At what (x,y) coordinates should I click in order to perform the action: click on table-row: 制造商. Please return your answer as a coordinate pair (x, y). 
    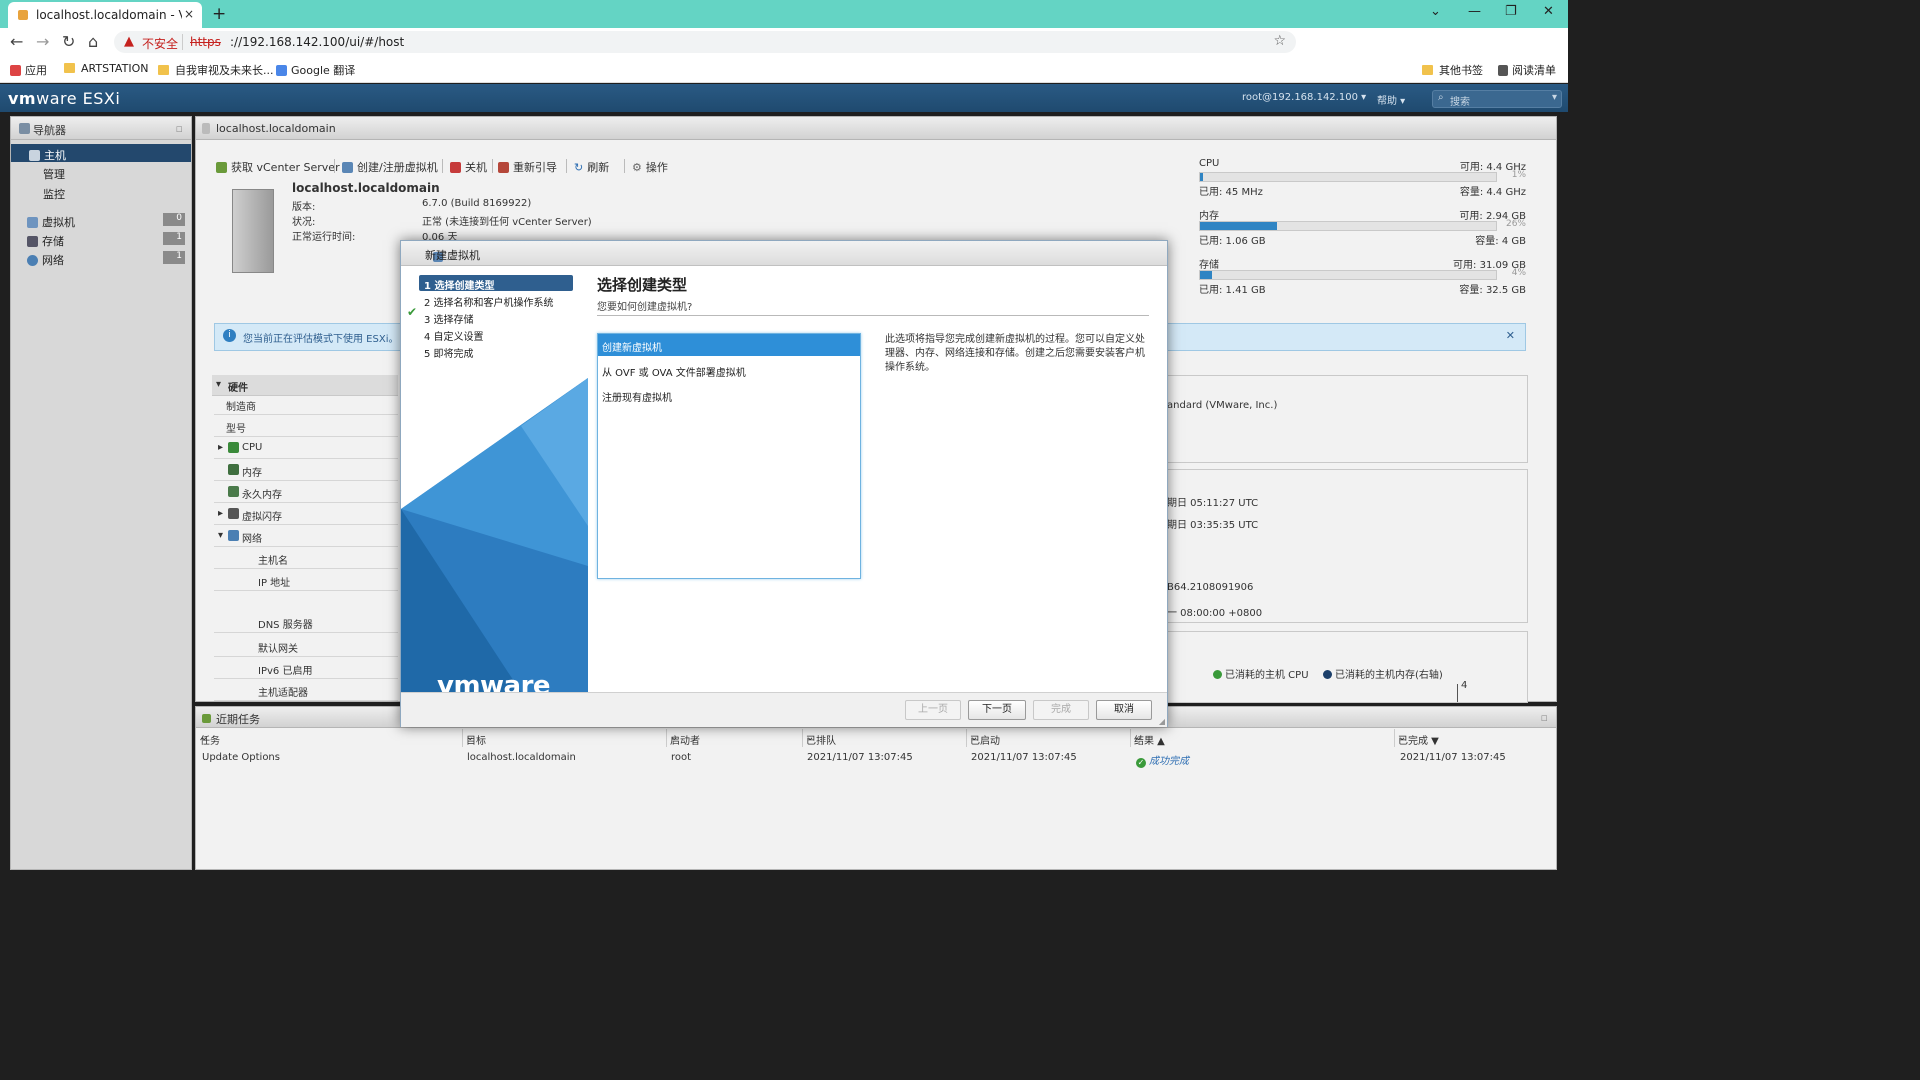
    Looking at the image, I should click on (306, 404).